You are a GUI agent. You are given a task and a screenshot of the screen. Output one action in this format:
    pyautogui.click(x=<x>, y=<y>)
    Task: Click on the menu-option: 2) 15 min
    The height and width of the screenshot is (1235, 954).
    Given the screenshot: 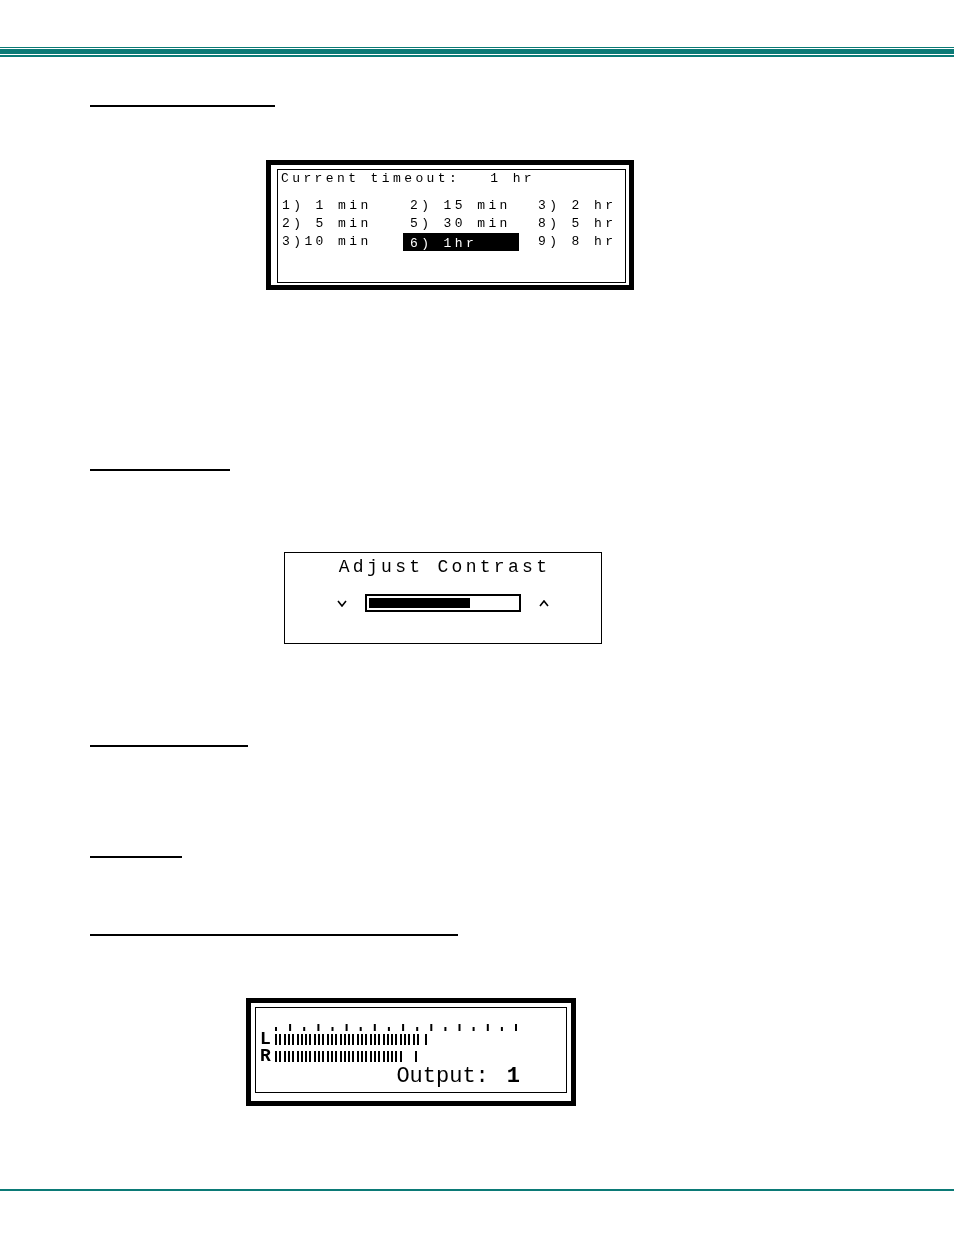 What is the action you would take?
    pyautogui.click(x=461, y=206)
    